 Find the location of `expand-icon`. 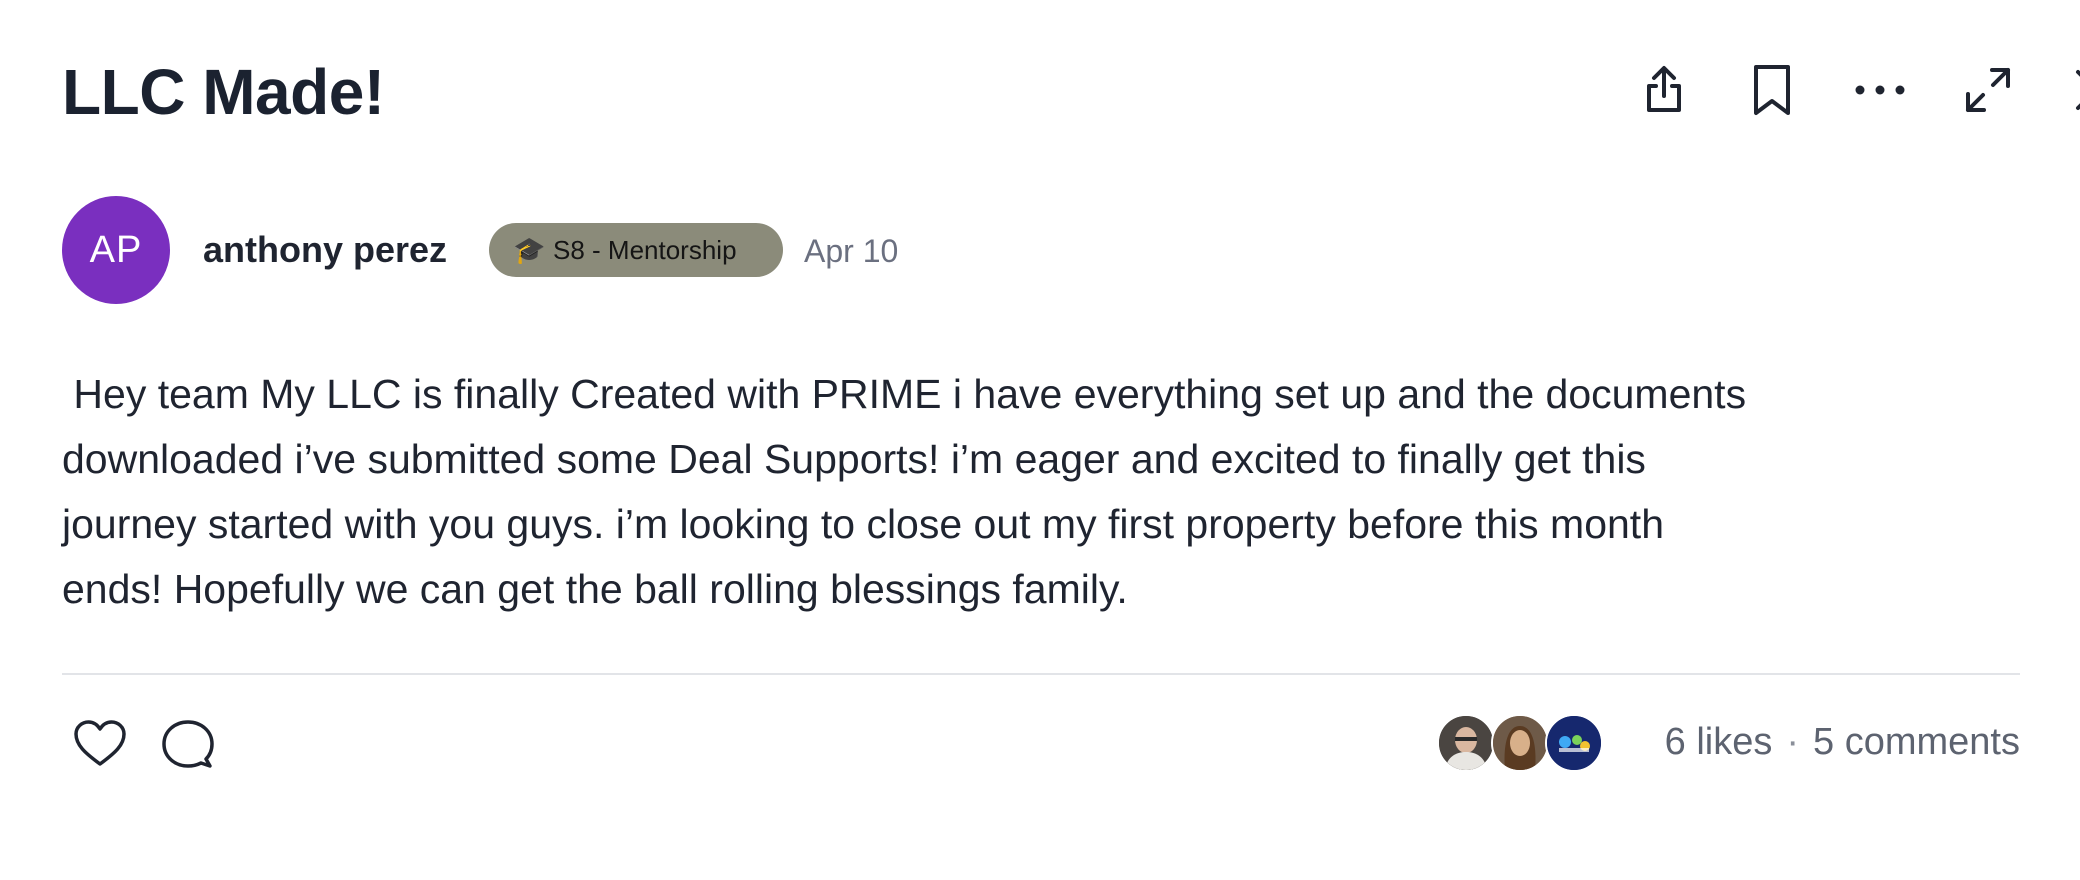

expand-icon is located at coordinates (1988, 90).